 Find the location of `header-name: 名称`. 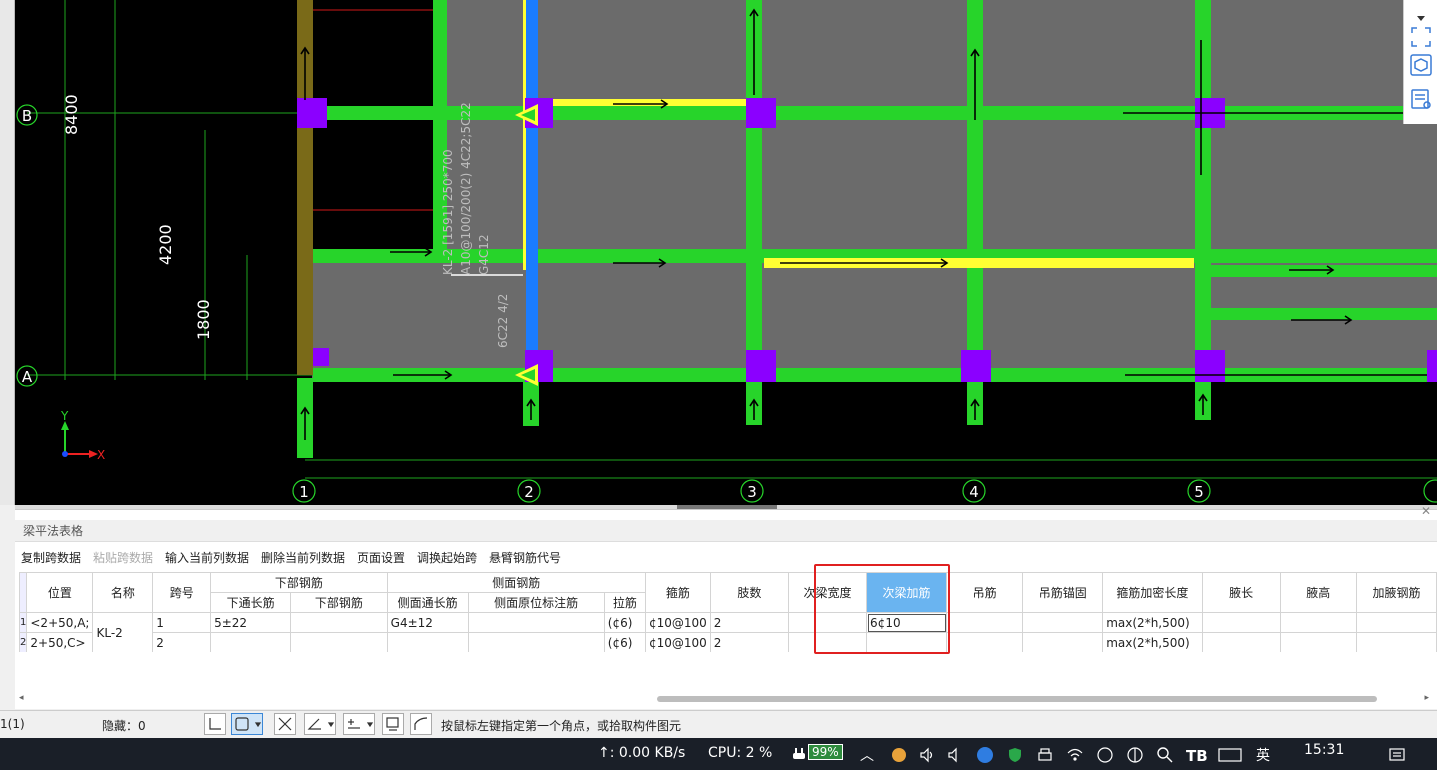

header-name: 名称 is located at coordinates (123, 592).